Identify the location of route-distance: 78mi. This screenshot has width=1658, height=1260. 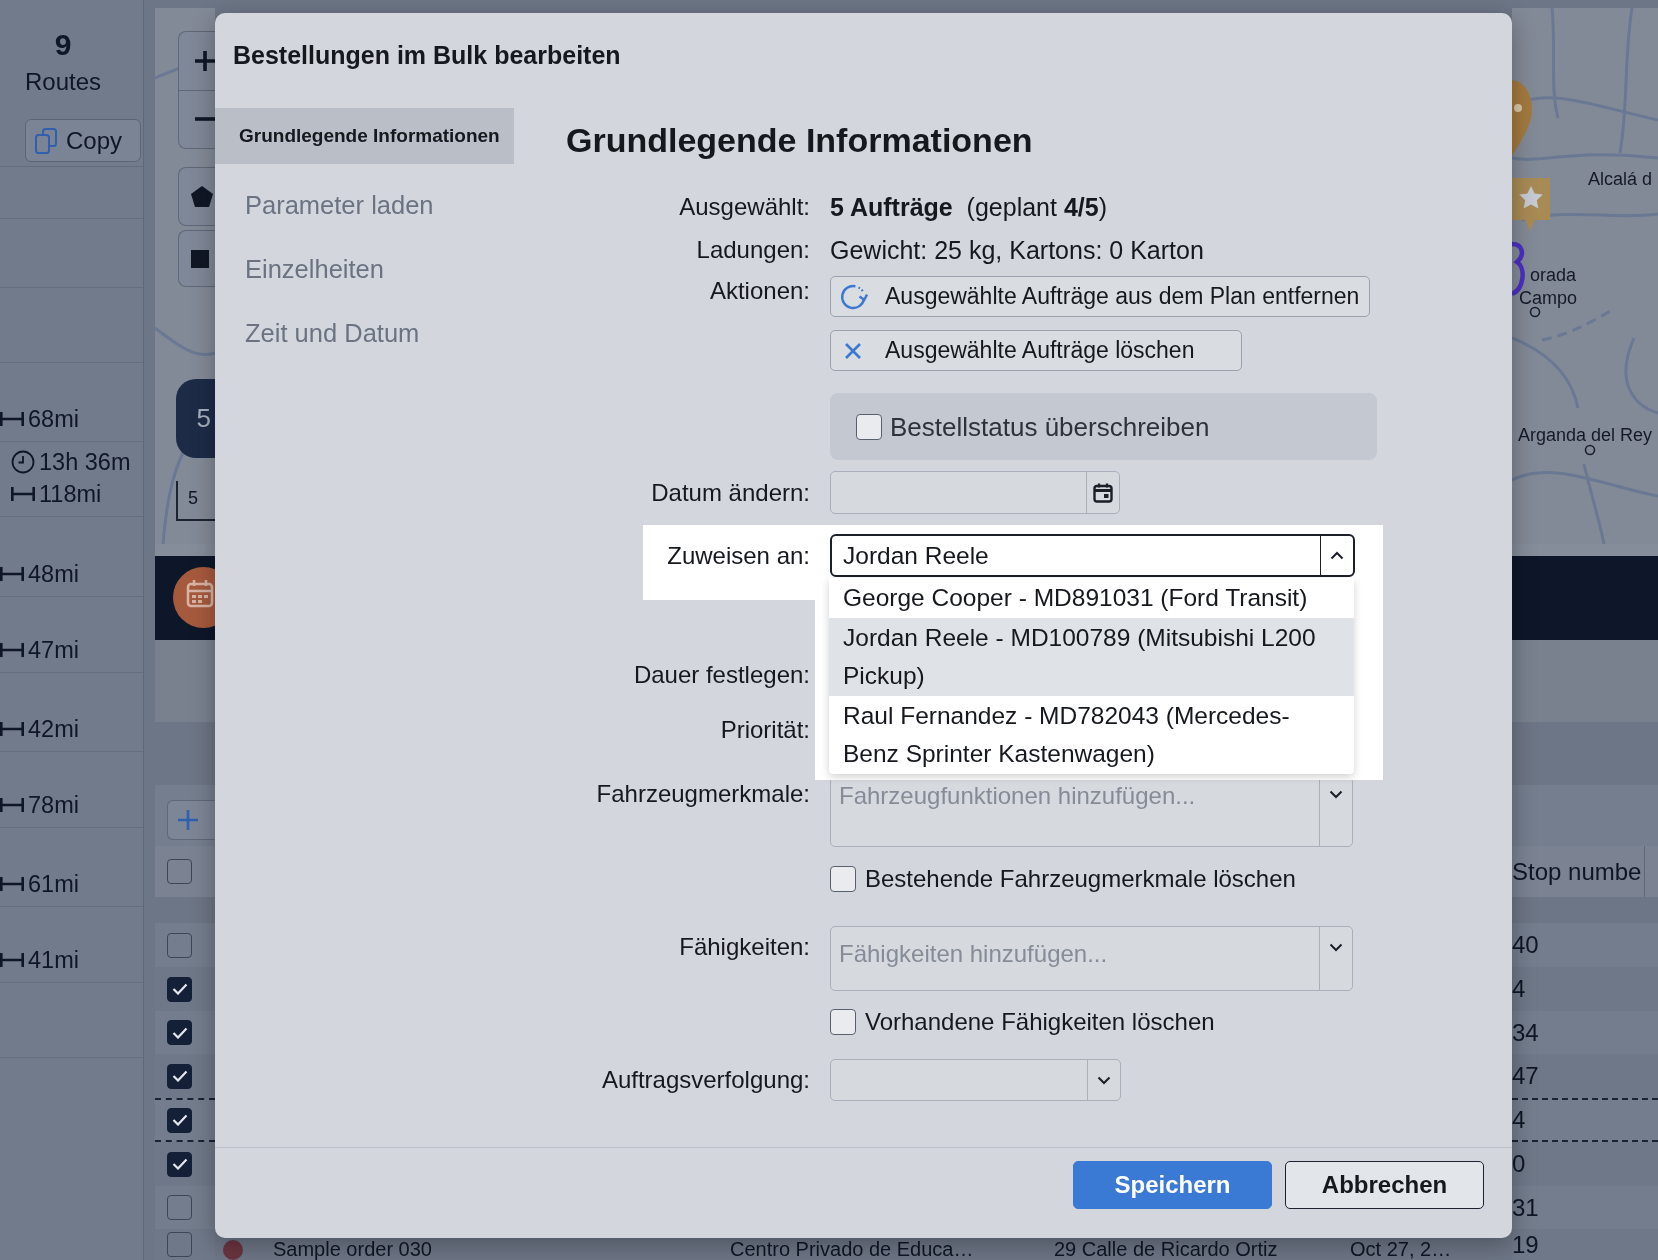
(53, 805).